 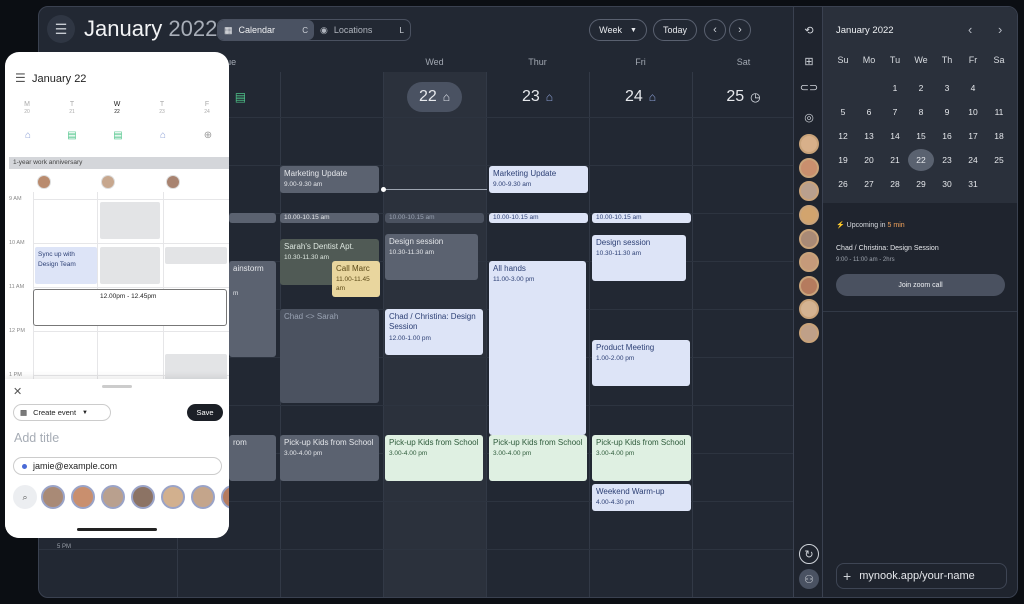 I want to click on team-icon: ⚇, so click(x=809, y=579).